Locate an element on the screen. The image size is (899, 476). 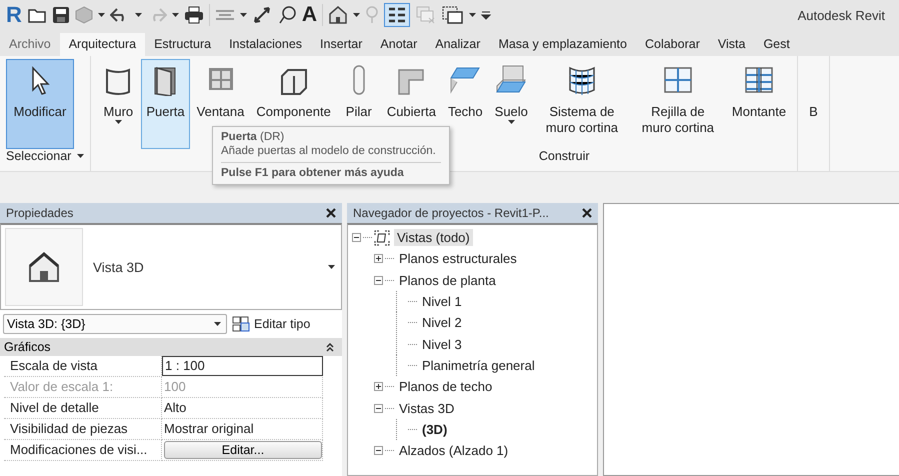
property-value: 100 is located at coordinates (242, 387).